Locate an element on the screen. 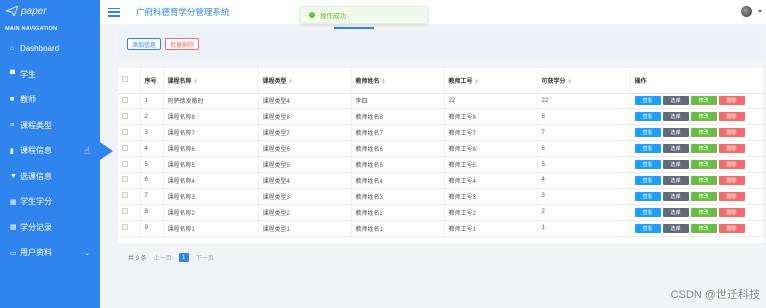 The width and height of the screenshot is (766, 308). batch-delete-button: 批量删除 is located at coordinates (182, 44).